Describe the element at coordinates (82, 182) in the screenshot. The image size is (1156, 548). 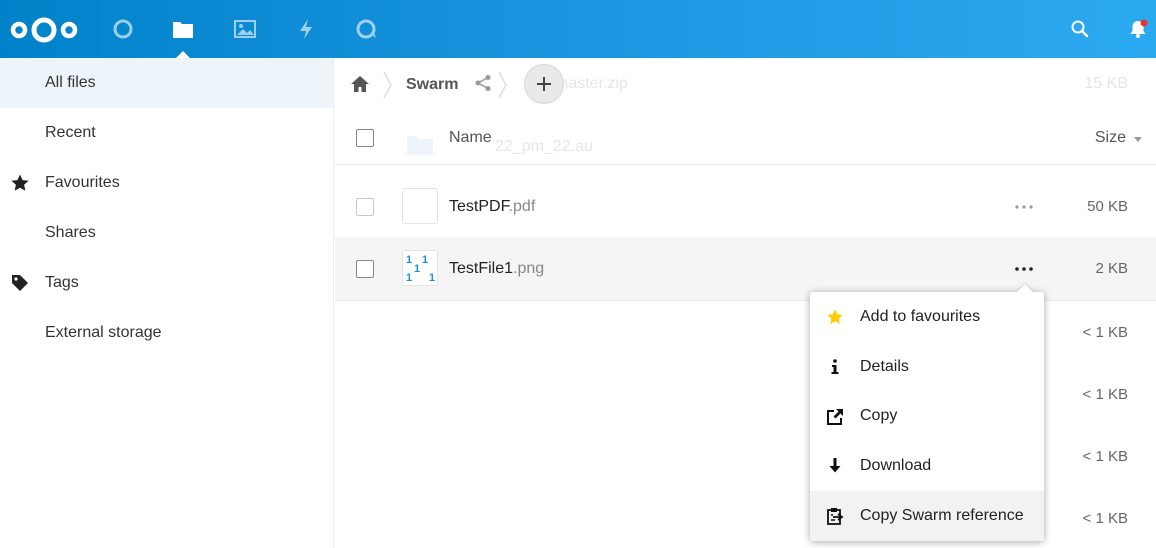
I see `nav-label: Favourites` at that location.